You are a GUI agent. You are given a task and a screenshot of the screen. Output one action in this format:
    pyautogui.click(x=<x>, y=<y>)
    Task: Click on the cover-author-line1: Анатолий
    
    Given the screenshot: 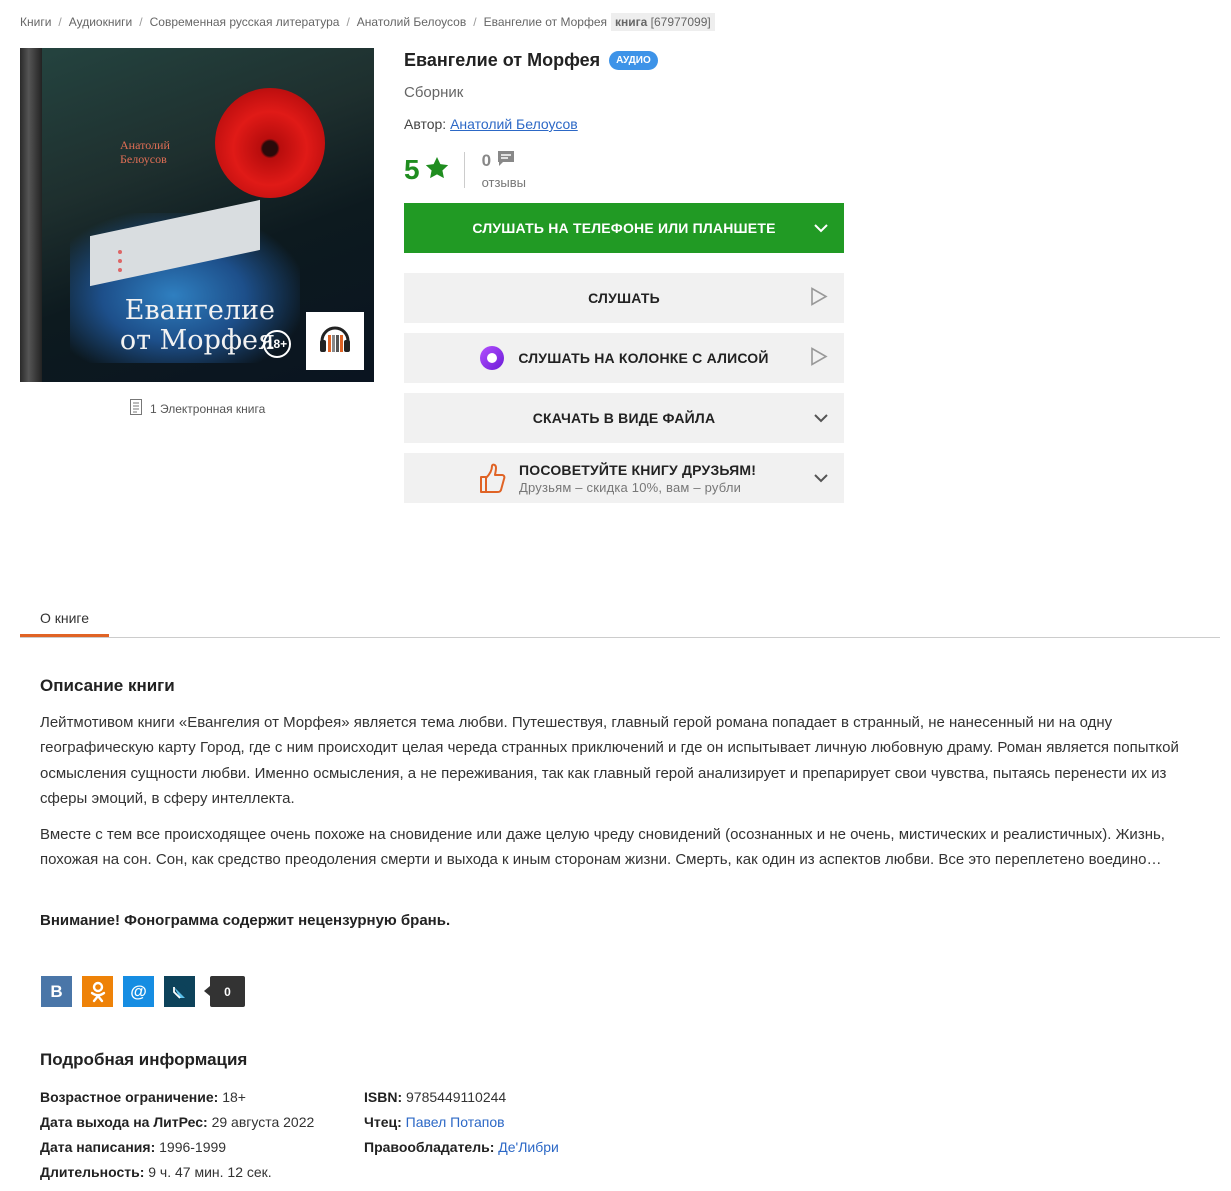 What is the action you would take?
    pyautogui.click(x=145, y=145)
    